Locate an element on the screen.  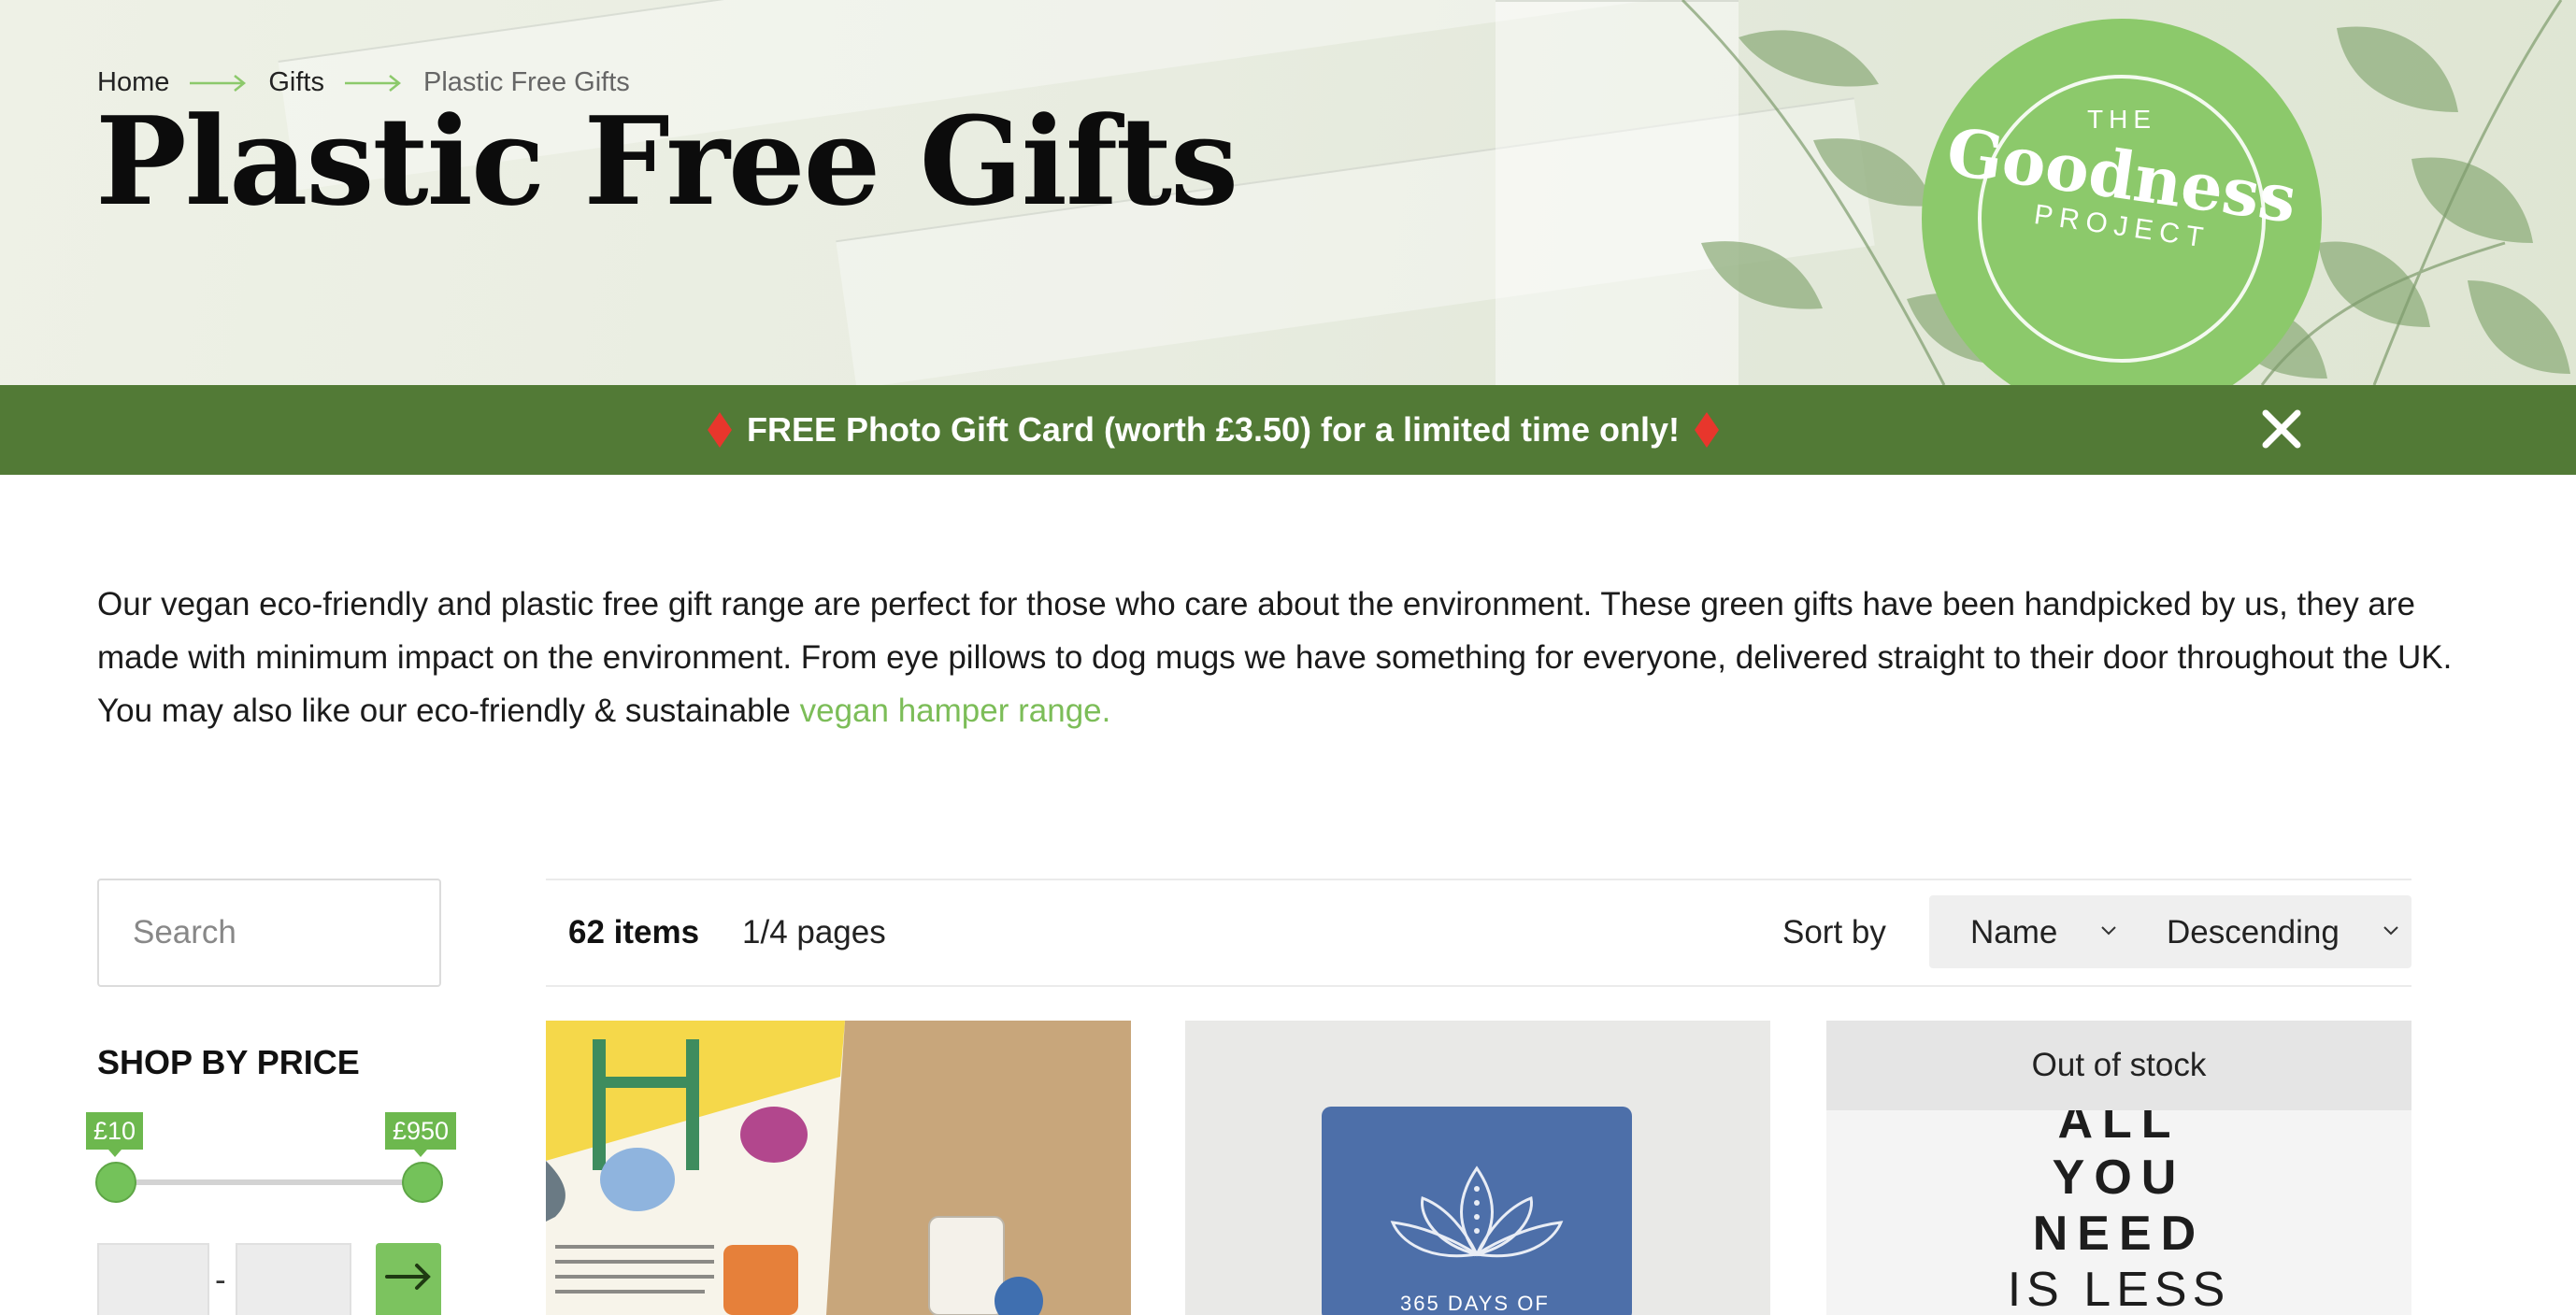
price-max-tag: £950 is located at coordinates (421, 1134).